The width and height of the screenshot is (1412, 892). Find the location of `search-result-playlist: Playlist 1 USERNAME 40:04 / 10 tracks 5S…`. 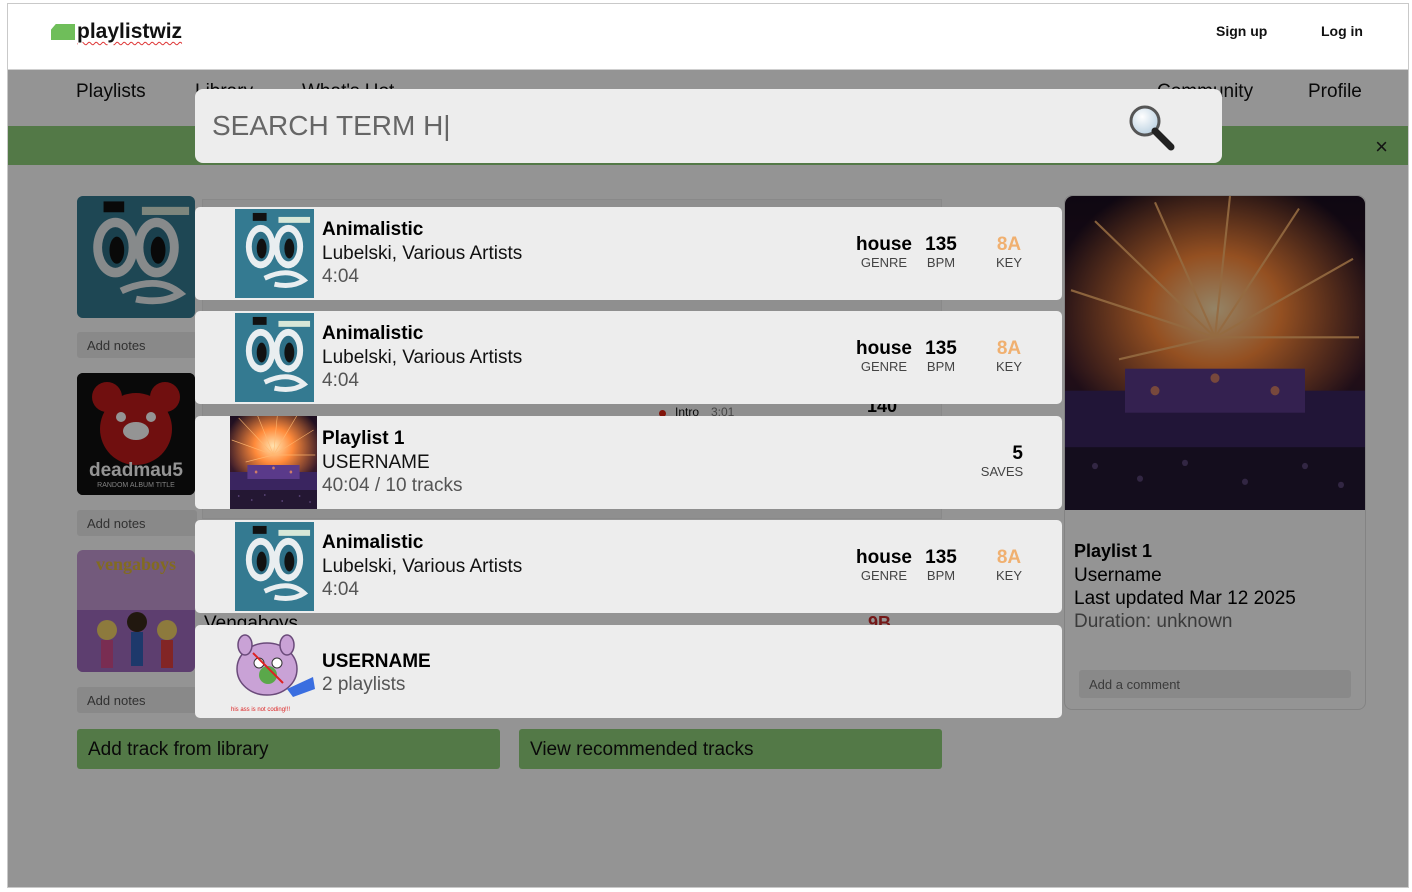

search-result-playlist: Playlist 1 USERNAME 40:04 / 10 tracks 5S… is located at coordinates (628, 462).